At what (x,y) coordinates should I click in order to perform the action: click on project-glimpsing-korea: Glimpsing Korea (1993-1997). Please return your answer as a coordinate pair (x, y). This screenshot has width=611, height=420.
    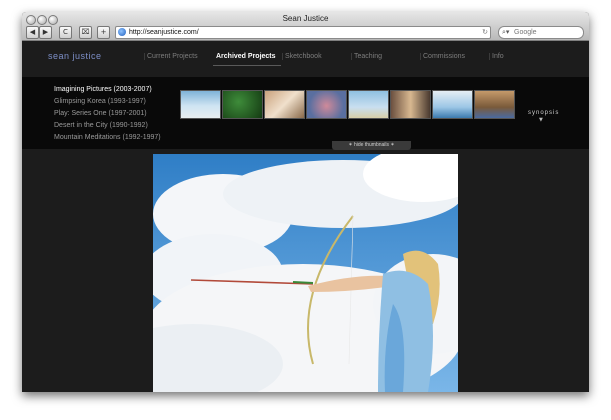
    Looking at the image, I should click on (100, 101).